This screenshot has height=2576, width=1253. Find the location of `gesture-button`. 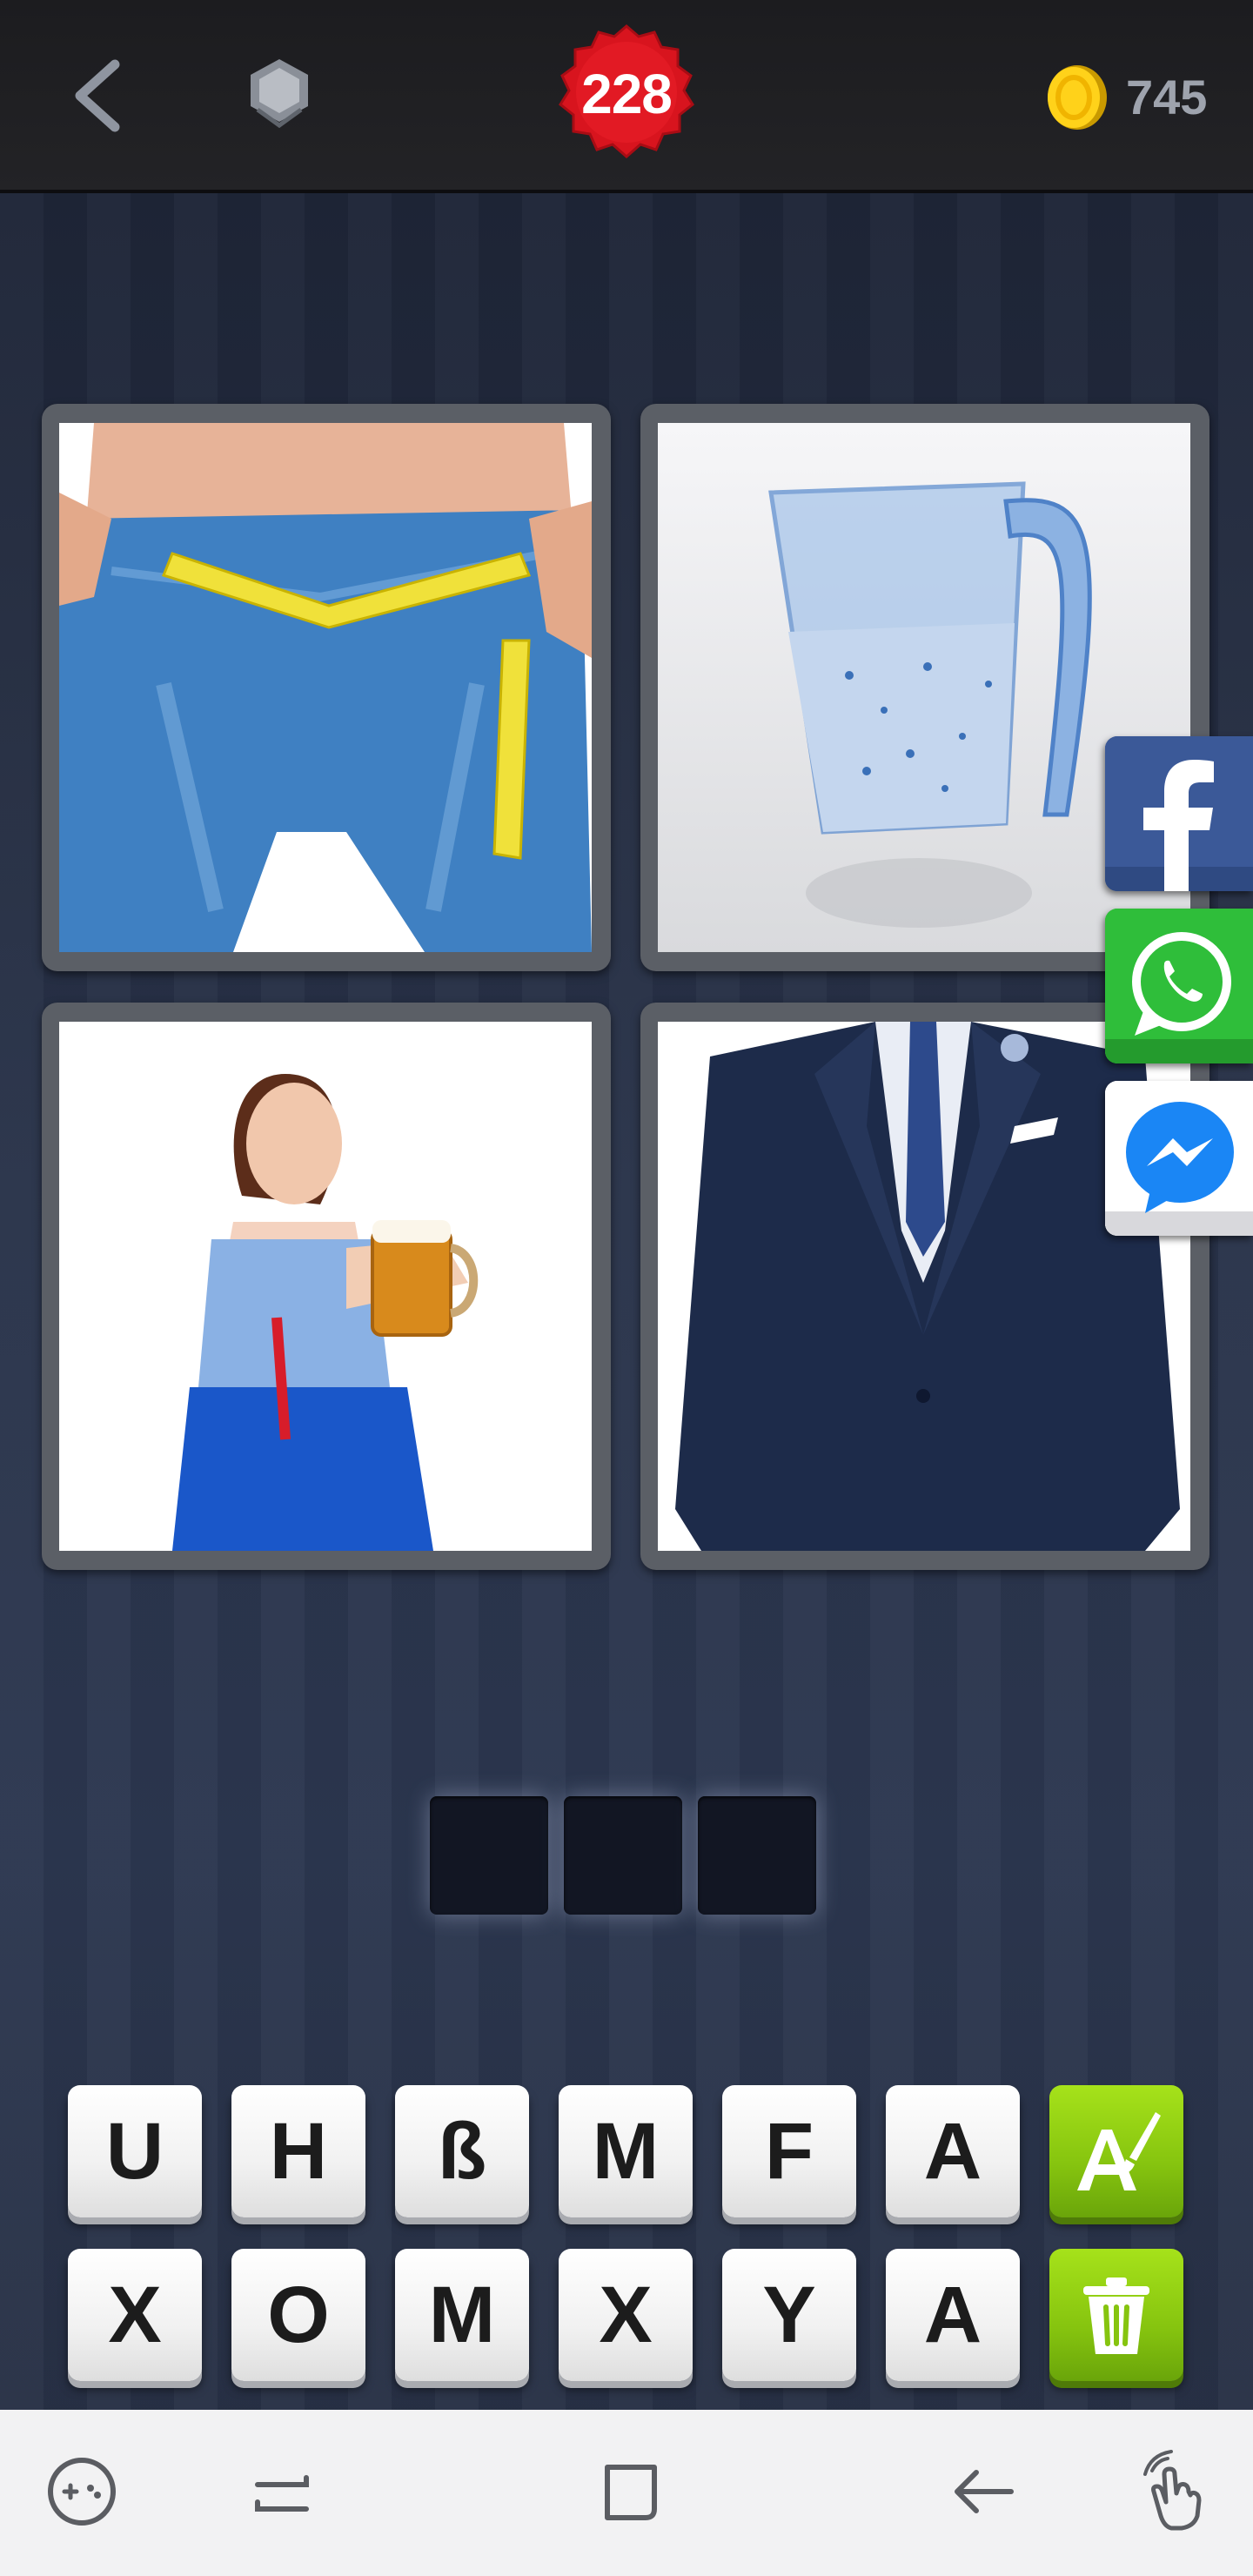

gesture-button is located at coordinates (1171, 2492).